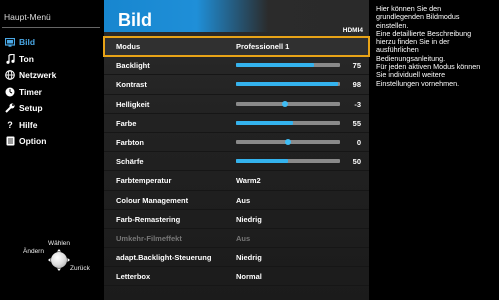 This screenshot has width=499, height=300. What do you see at coordinates (38, 75) in the screenshot?
I see `menu-item-label: Netzwerk` at bounding box center [38, 75].